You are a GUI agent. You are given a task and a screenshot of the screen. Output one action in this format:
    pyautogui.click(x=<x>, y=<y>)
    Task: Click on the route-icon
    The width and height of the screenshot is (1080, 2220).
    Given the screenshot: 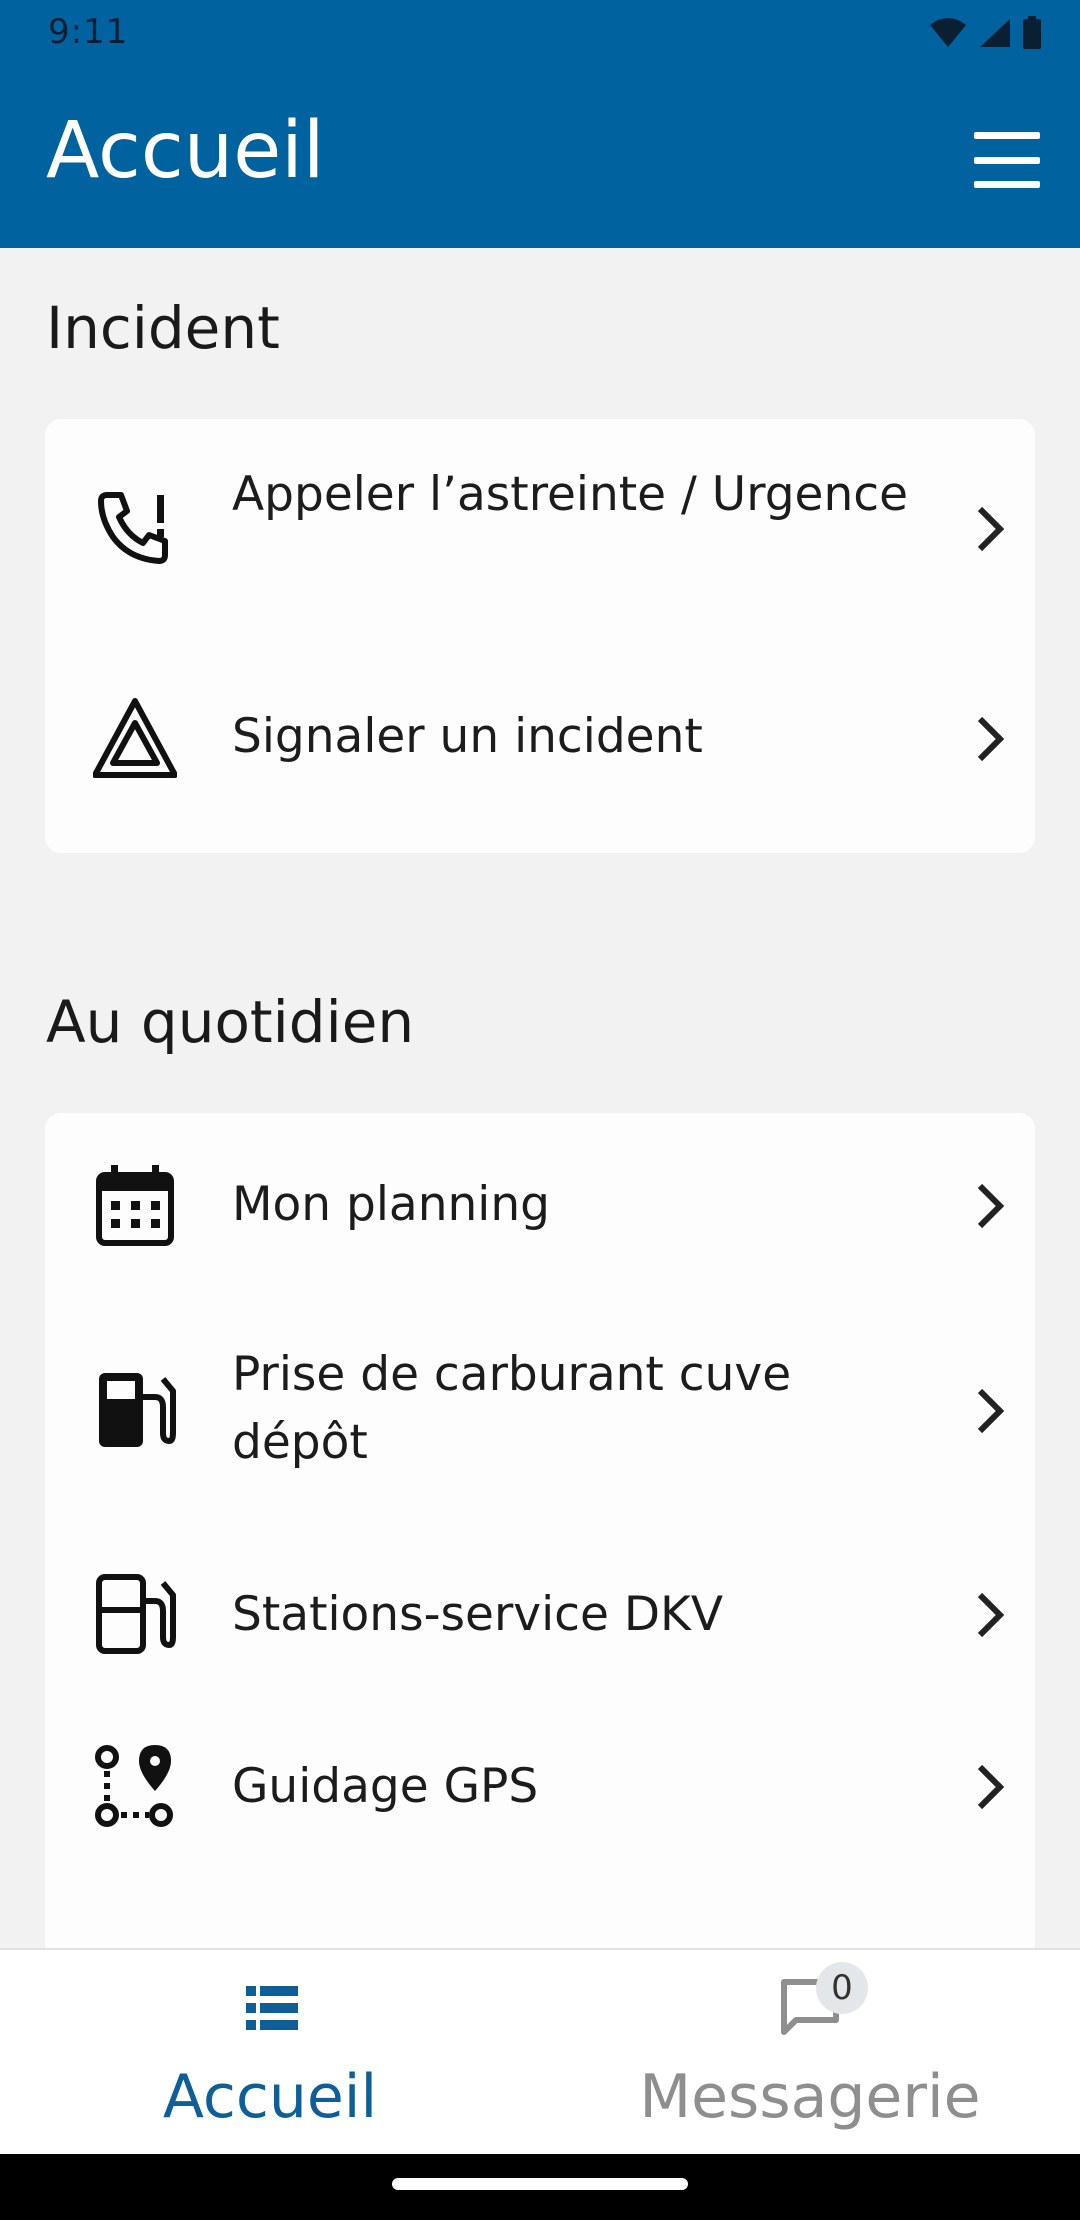 What is the action you would take?
    pyautogui.click(x=134, y=1786)
    